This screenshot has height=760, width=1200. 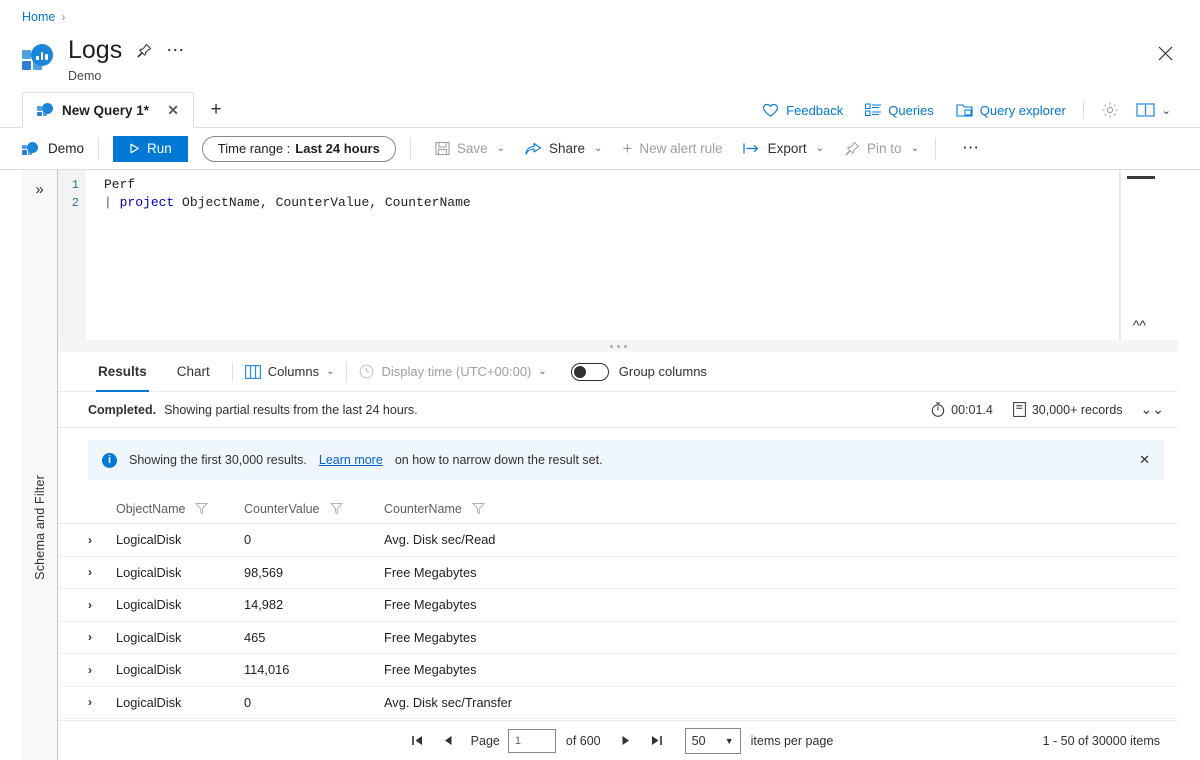 I want to click on line-pipe: |, so click(x=108, y=202).